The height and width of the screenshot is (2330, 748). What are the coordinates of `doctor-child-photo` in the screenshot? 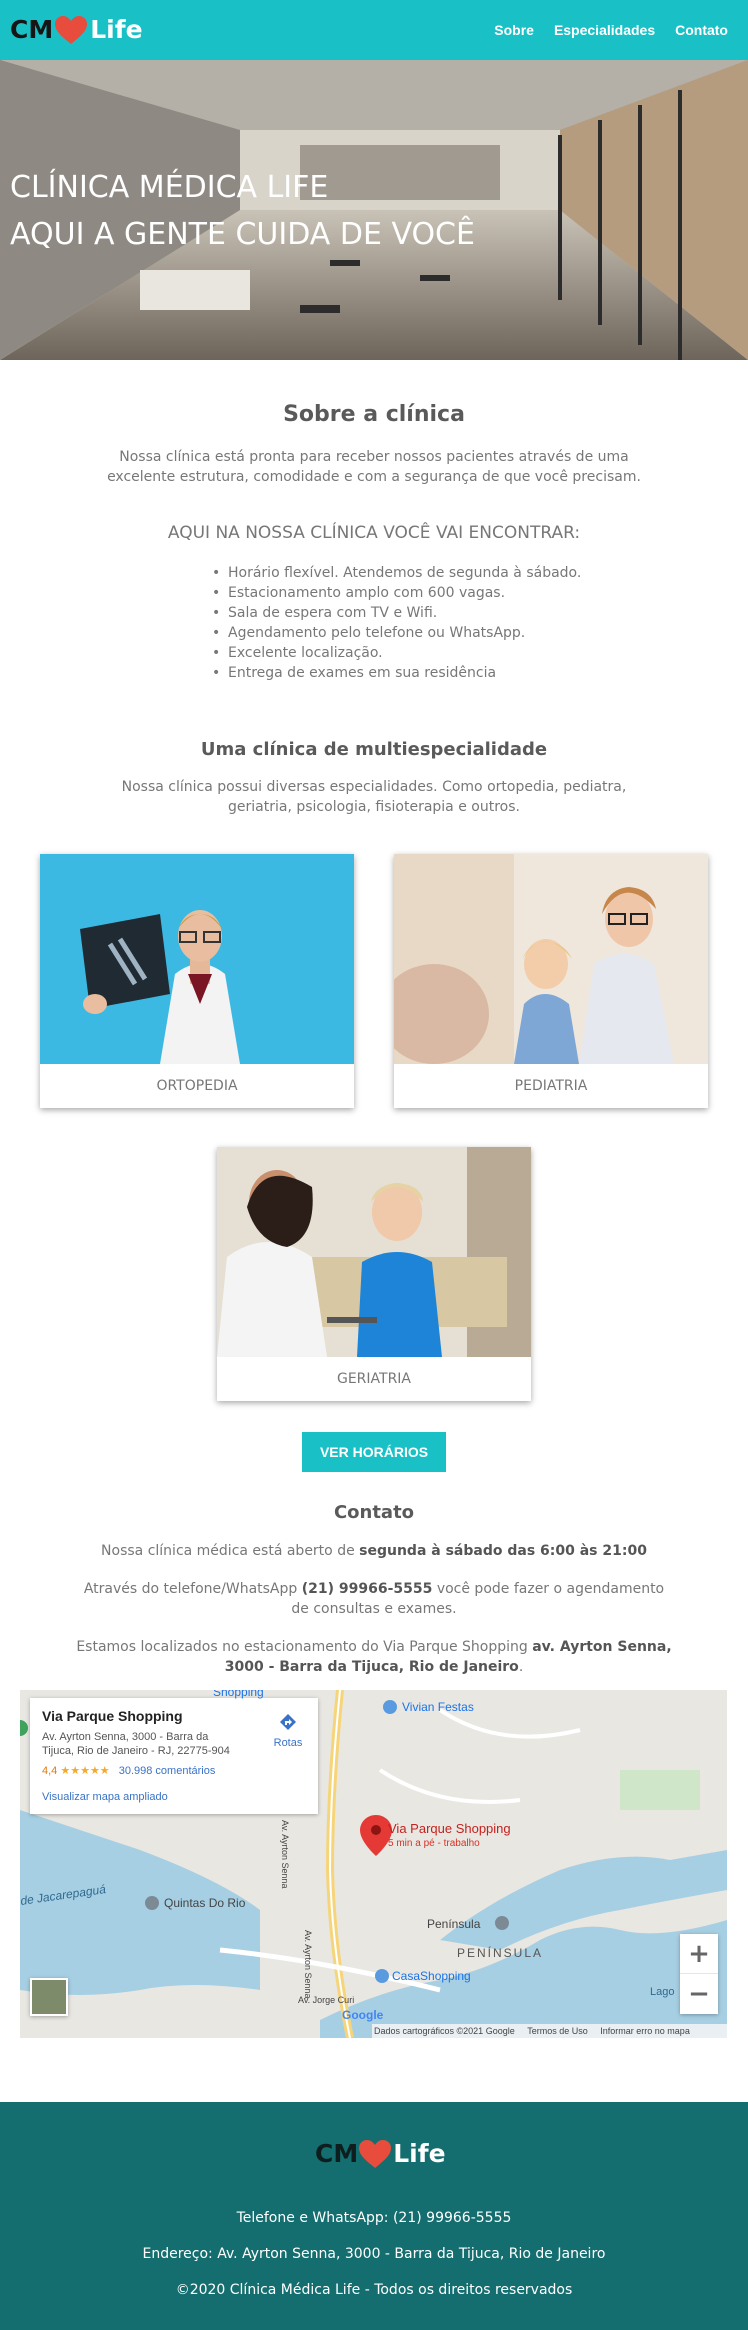 It's located at (551, 959).